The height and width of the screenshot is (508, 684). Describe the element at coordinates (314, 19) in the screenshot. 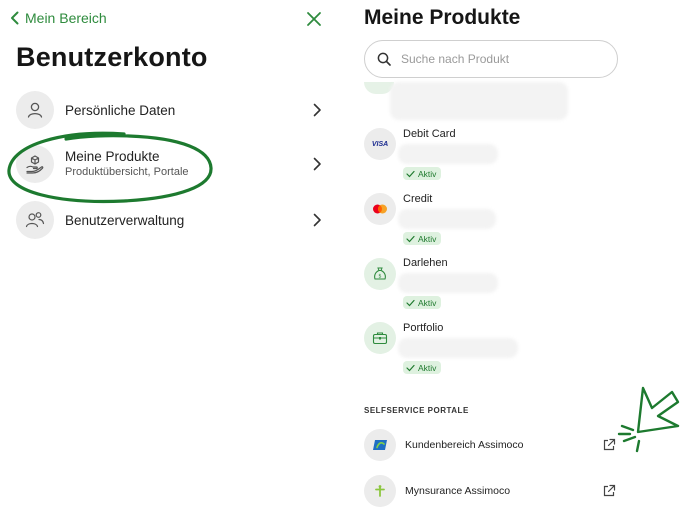

I see `close-icon` at that location.